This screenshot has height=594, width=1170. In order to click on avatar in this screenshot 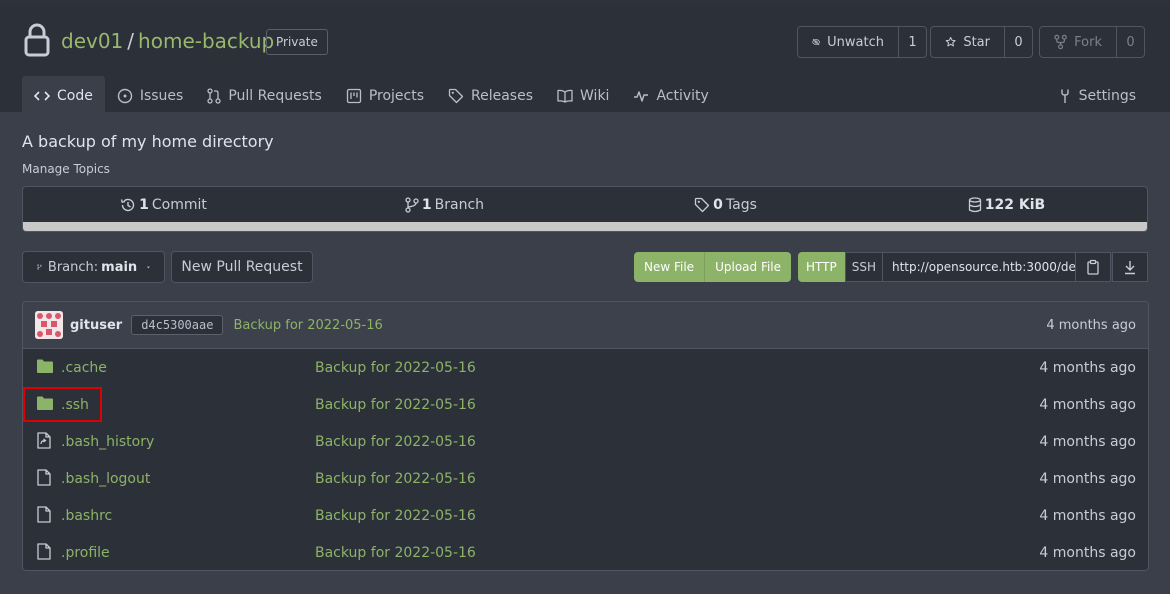, I will do `click(49, 325)`.